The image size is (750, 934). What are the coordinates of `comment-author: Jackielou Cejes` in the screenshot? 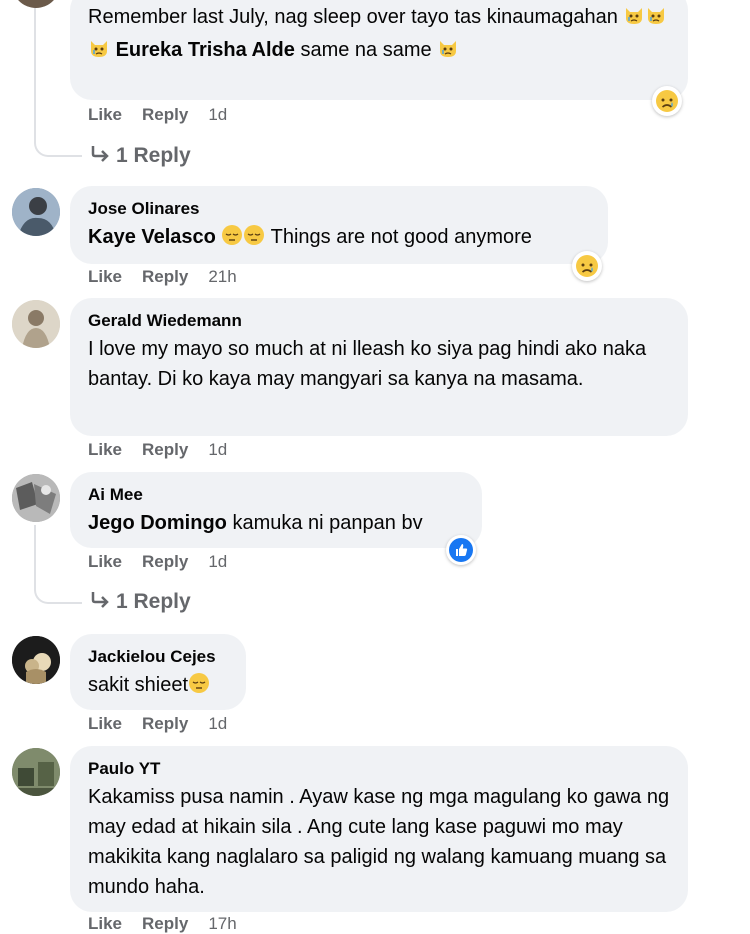 It's located at (158, 657).